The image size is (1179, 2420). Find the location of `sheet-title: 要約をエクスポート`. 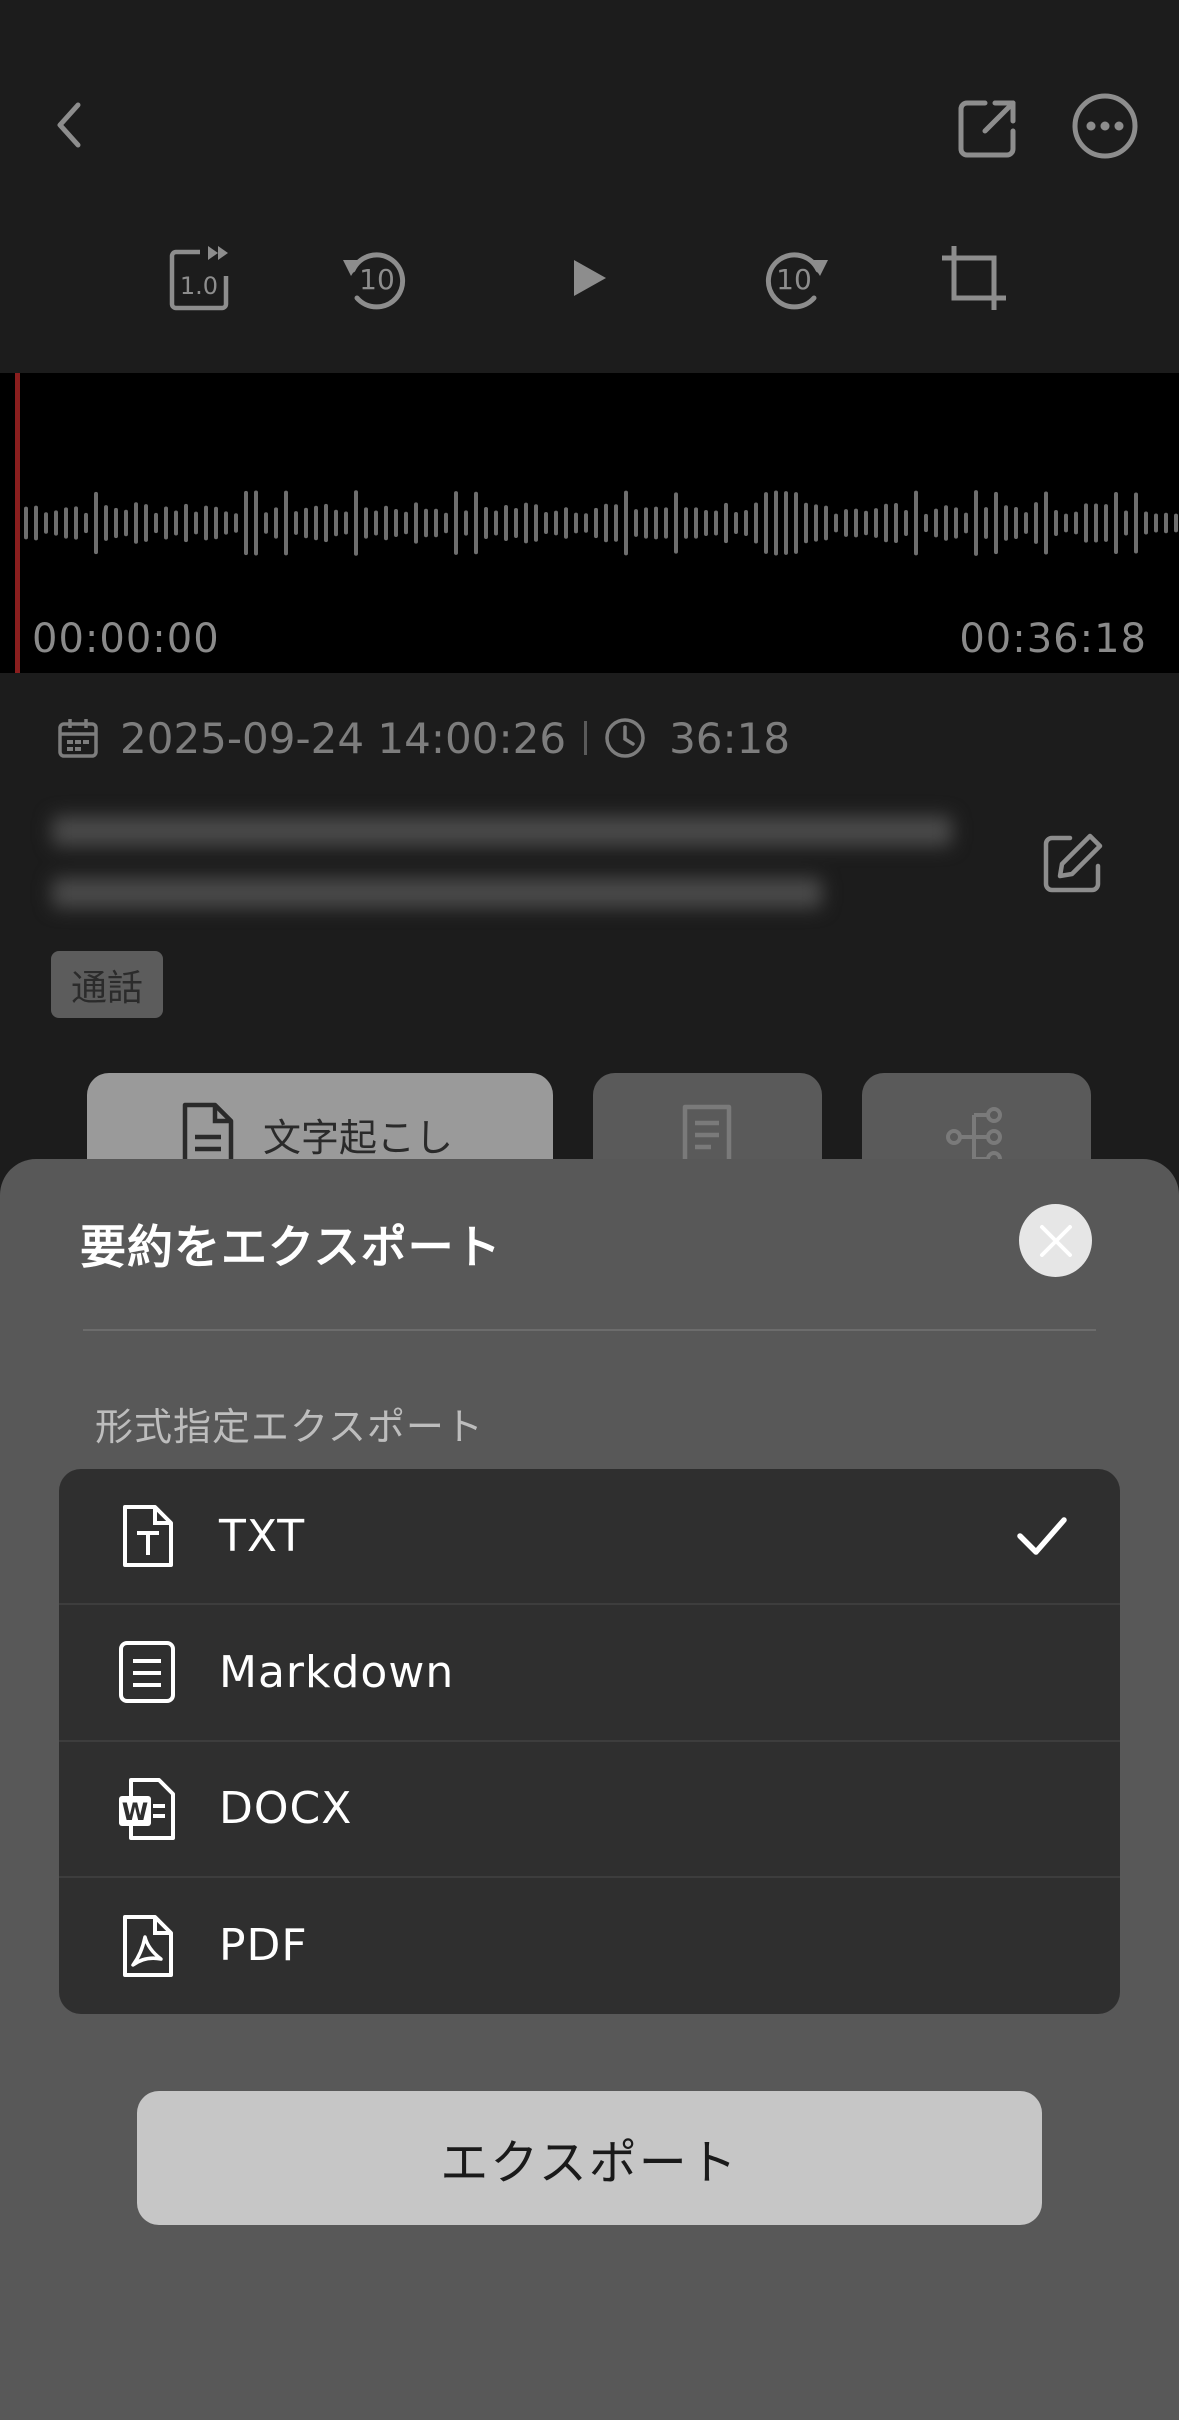

sheet-title: 要約をエクスポート is located at coordinates (291, 1247).